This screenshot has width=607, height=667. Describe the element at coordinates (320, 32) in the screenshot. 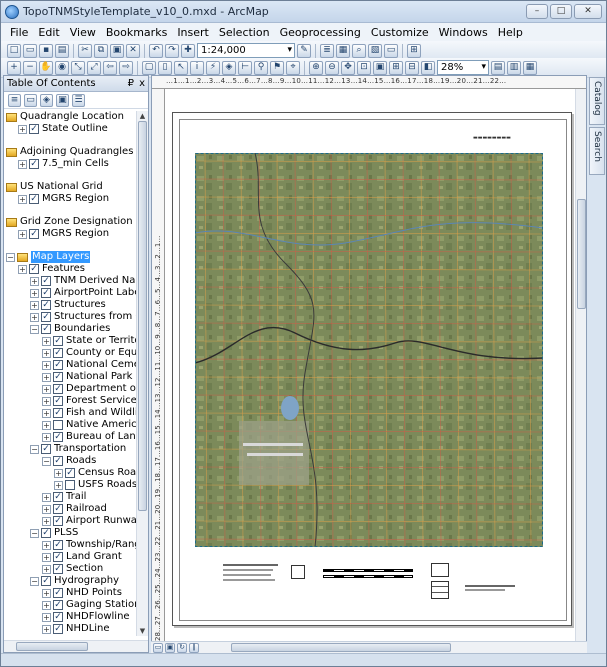

I see `menu-geoprocessing: Geoprocessing` at that location.